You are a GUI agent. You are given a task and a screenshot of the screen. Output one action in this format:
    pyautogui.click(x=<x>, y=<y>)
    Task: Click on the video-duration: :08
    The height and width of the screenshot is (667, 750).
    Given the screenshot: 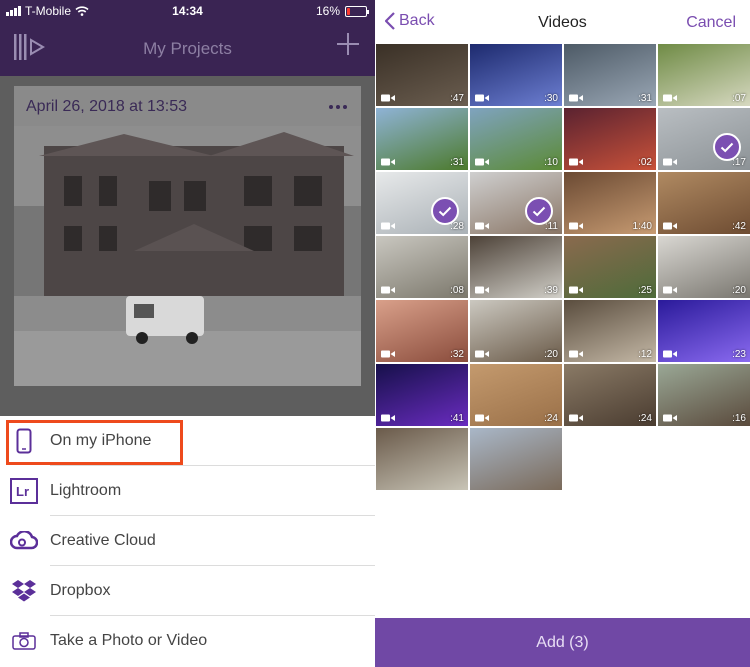 What is the action you would take?
    pyautogui.click(x=457, y=290)
    